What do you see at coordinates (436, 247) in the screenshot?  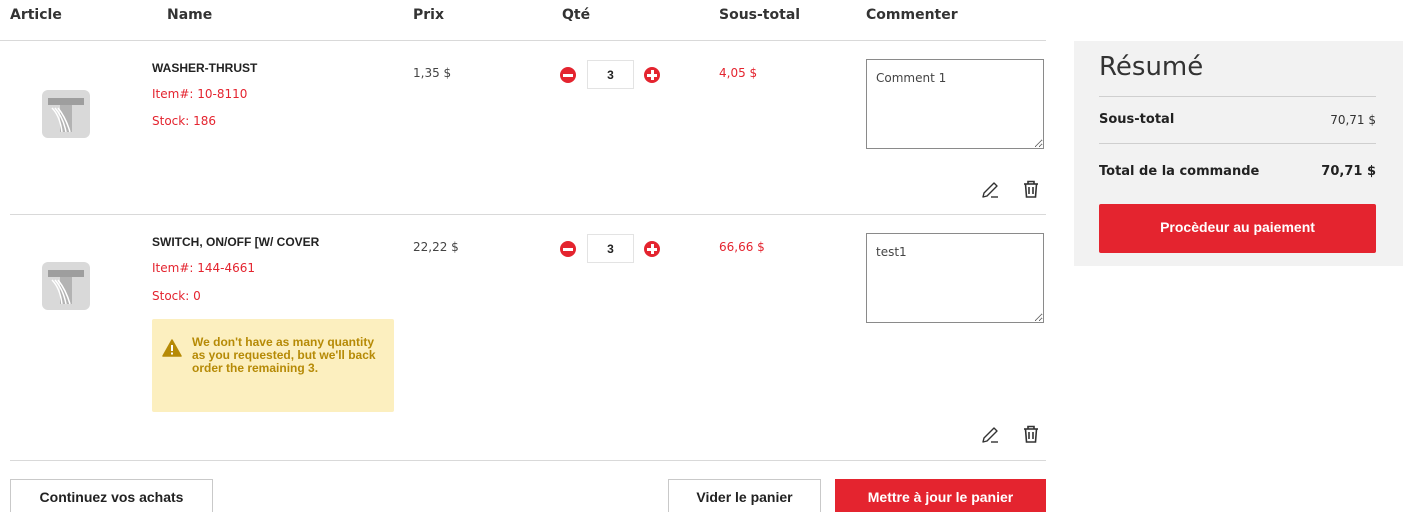 I see `unit-price: 22,22 $` at bounding box center [436, 247].